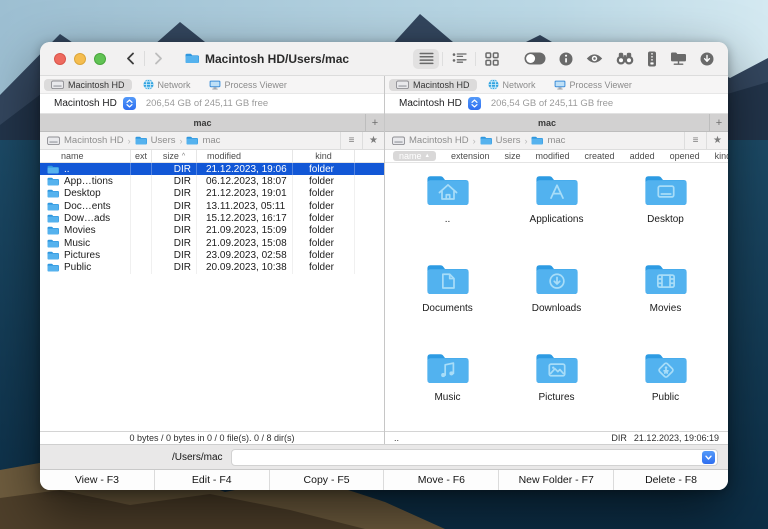  I want to click on grid-item-documents: Documents, so click(447, 303).